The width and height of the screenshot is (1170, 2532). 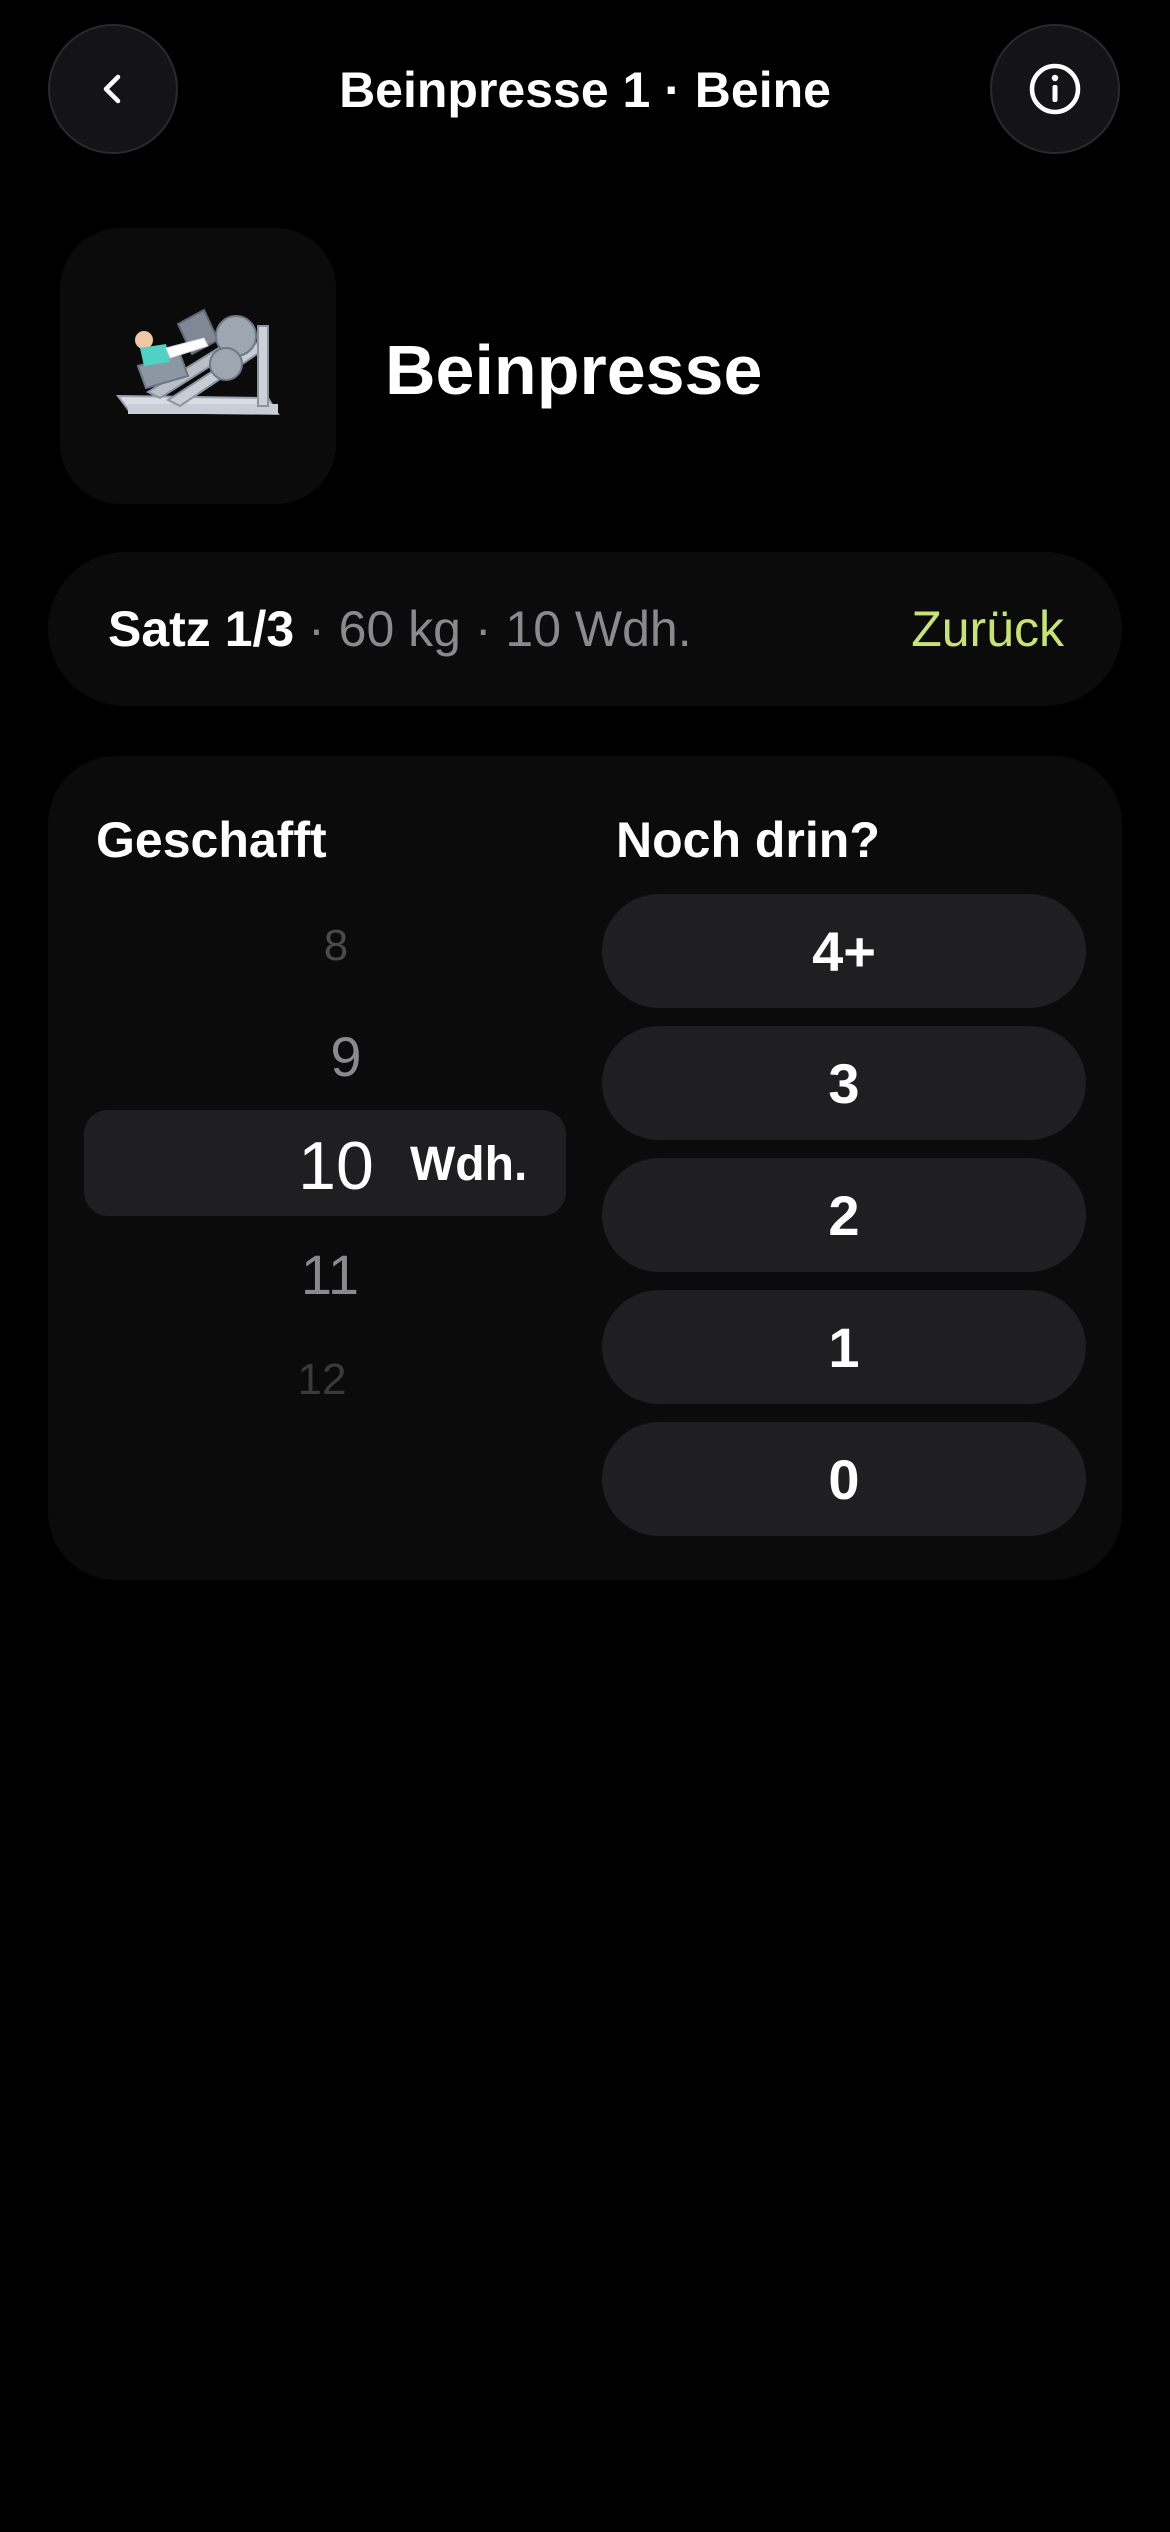 I want to click on reps-picker-option: 12, so click(x=322, y=1380).